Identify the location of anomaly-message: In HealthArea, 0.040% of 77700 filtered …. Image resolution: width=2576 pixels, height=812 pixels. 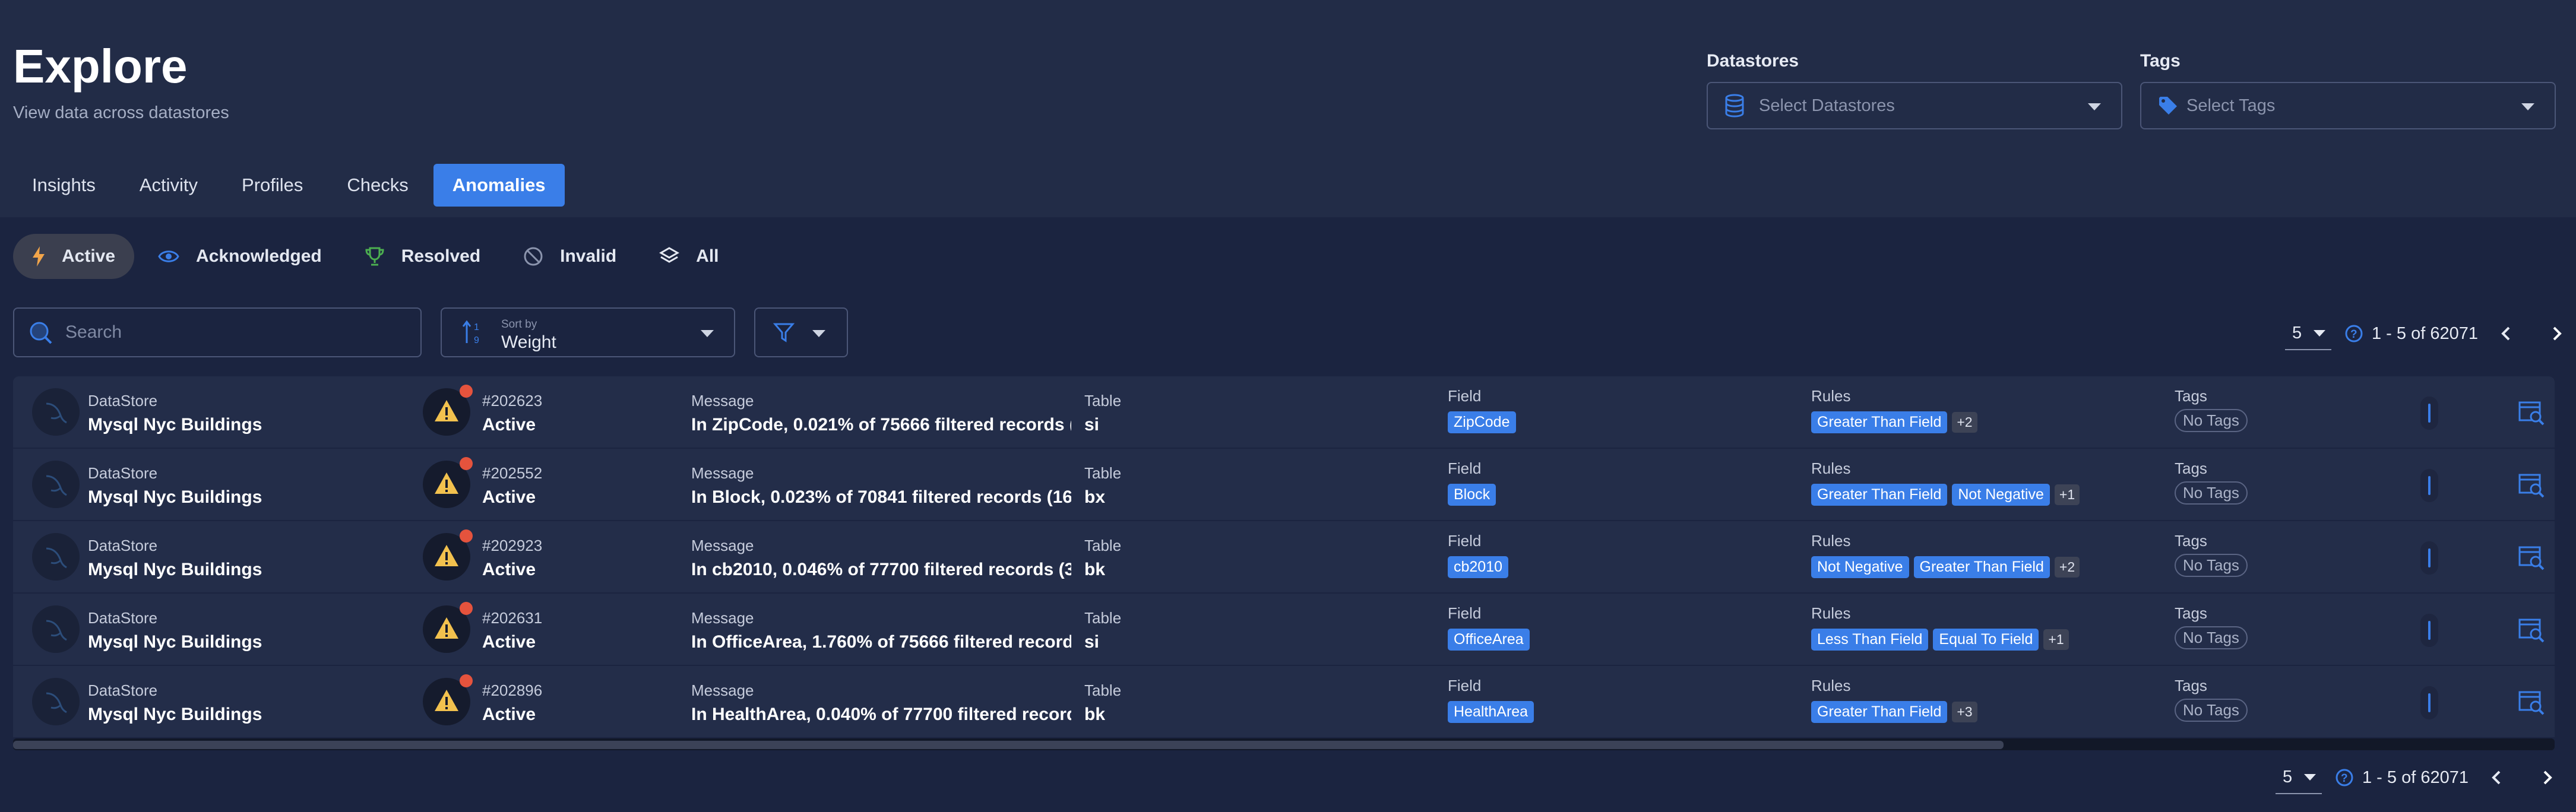
(881, 714).